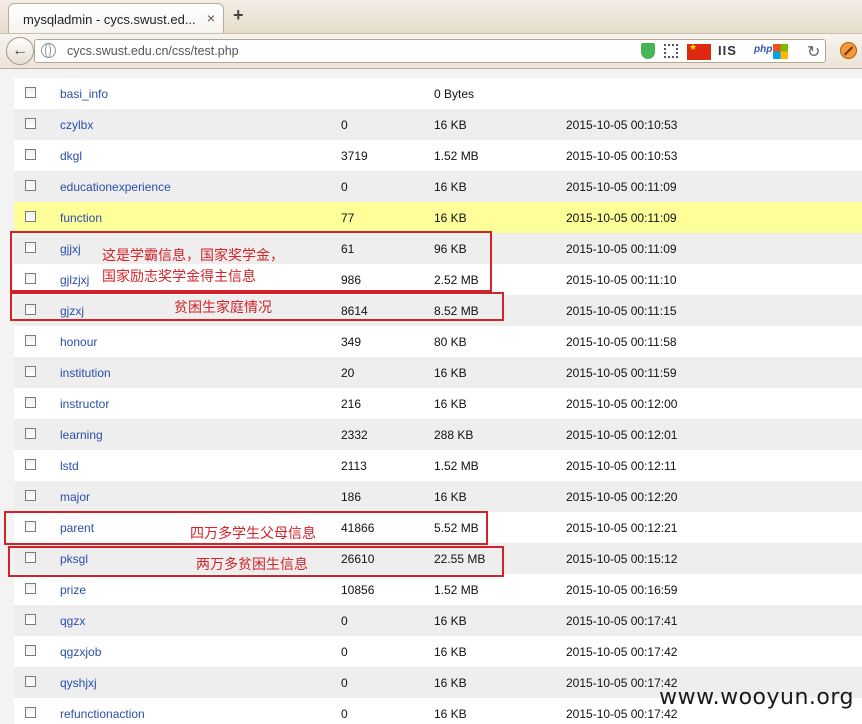  Describe the element at coordinates (351, 497) in the screenshot. I see `row-count: 186` at that location.